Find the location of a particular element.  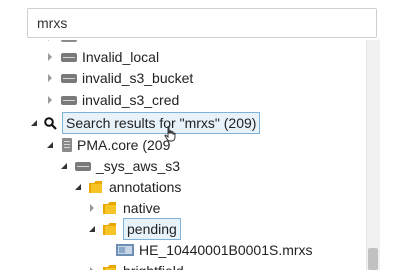

scrollbar-thumb is located at coordinates (373, 259).